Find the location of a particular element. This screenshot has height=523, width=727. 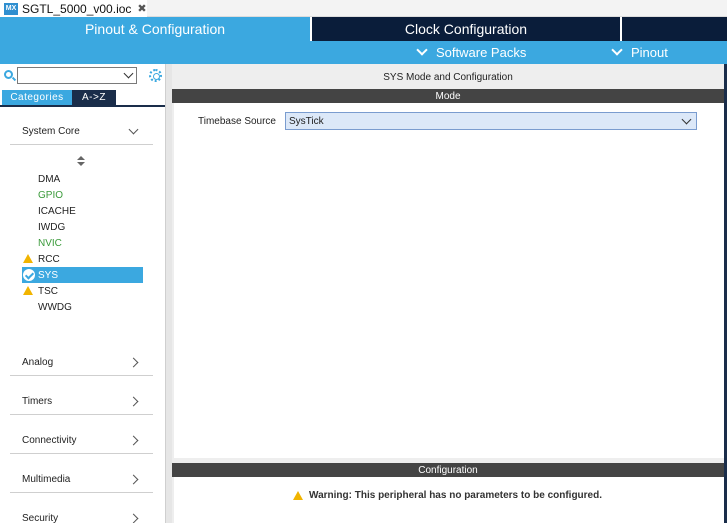

timebase-source-select: SysTick is located at coordinates (491, 121).